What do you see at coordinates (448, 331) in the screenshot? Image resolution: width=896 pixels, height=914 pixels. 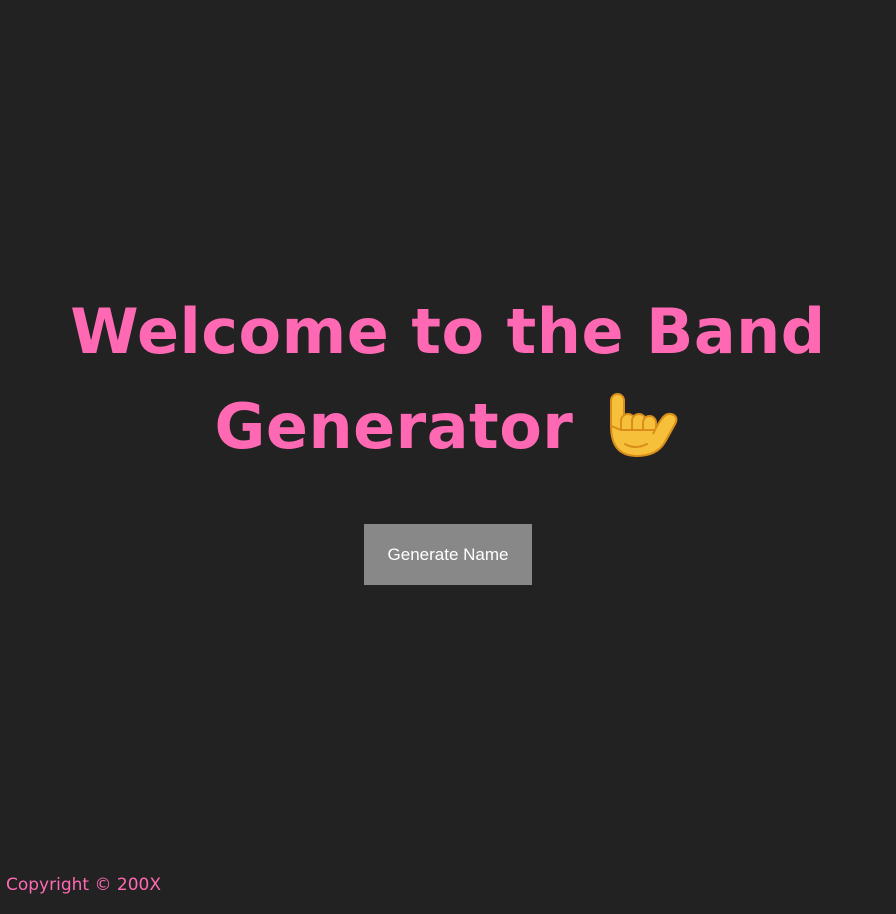 I see `title-line-1: Welcome to the Band` at bounding box center [448, 331].